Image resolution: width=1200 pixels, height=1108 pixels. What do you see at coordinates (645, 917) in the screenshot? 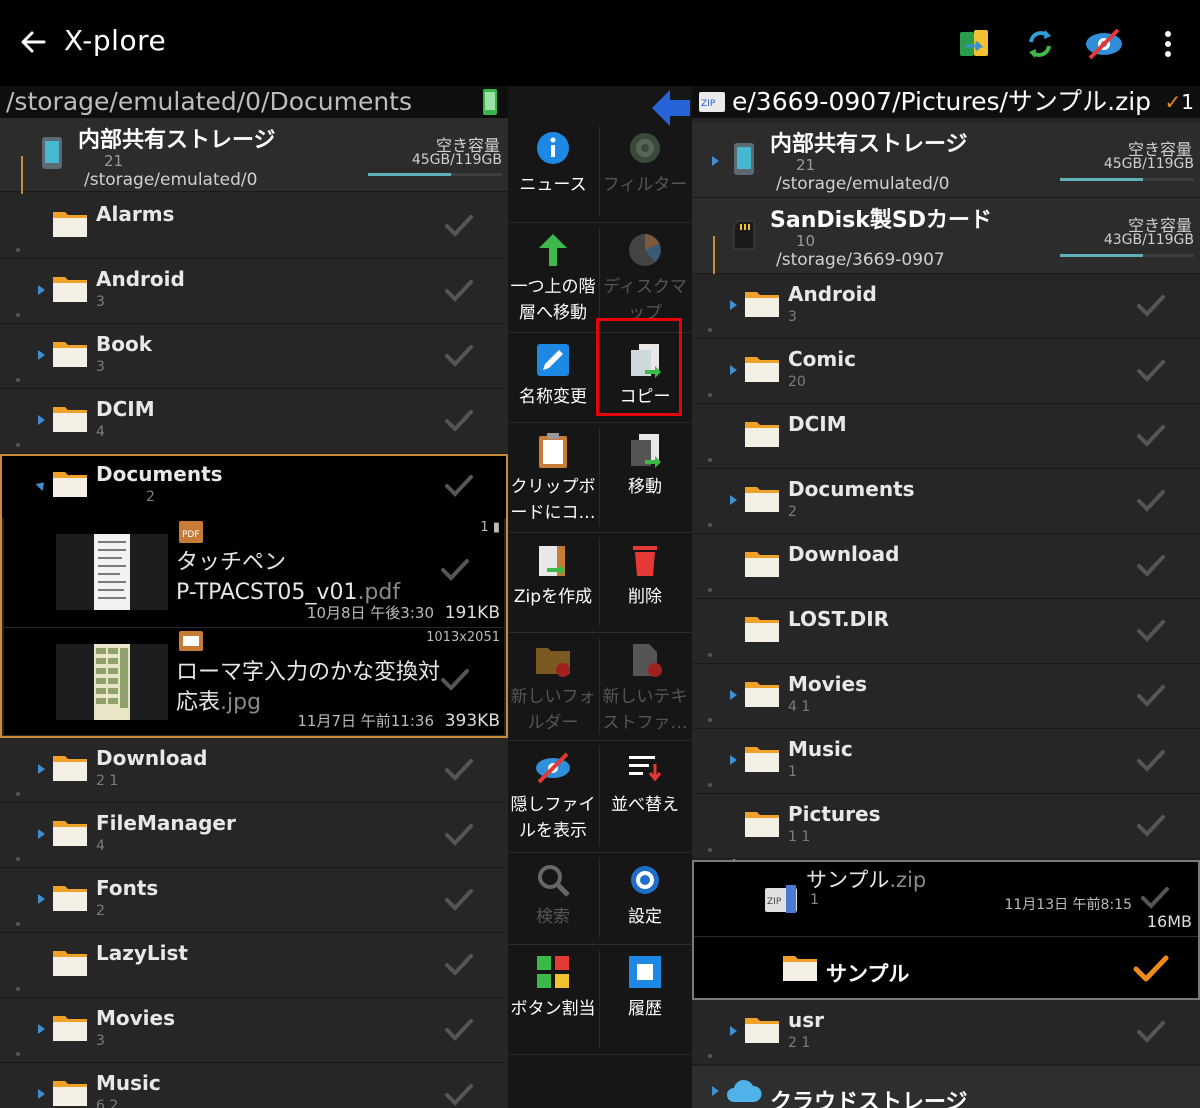
I see `toolbar-label: 設定` at bounding box center [645, 917].